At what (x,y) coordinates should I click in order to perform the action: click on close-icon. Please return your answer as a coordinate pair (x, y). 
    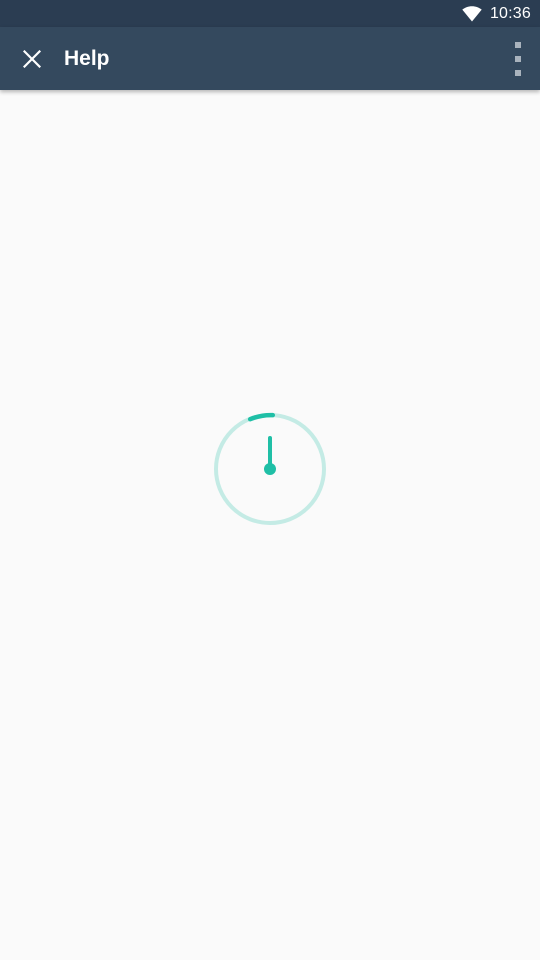
    Looking at the image, I should click on (32, 59).